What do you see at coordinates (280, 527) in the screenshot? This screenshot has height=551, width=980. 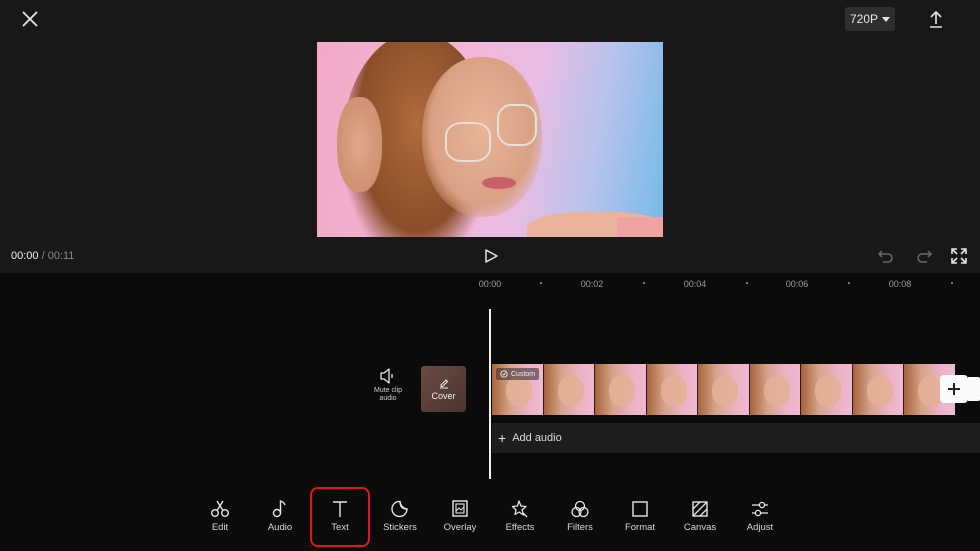 I see `tool-label: Audio` at bounding box center [280, 527].